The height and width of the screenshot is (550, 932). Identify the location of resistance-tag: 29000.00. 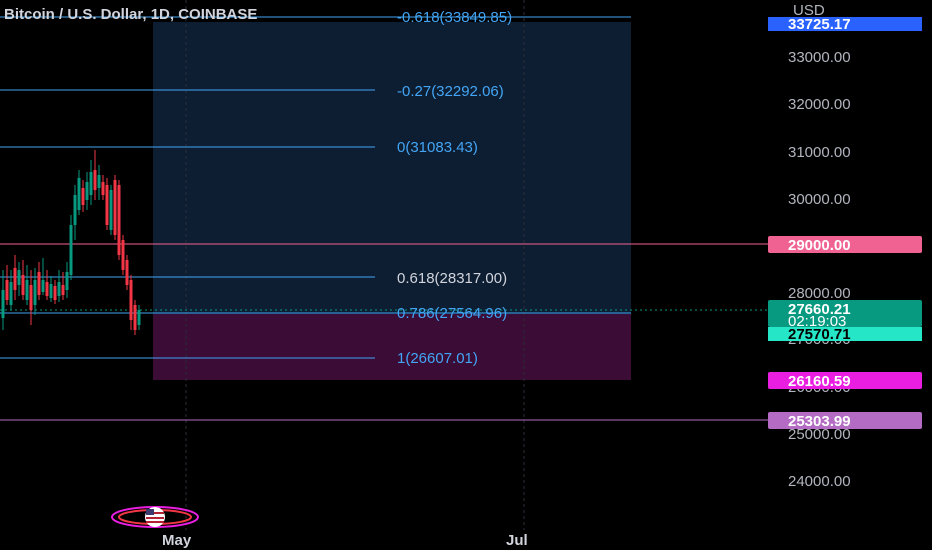
(845, 245).